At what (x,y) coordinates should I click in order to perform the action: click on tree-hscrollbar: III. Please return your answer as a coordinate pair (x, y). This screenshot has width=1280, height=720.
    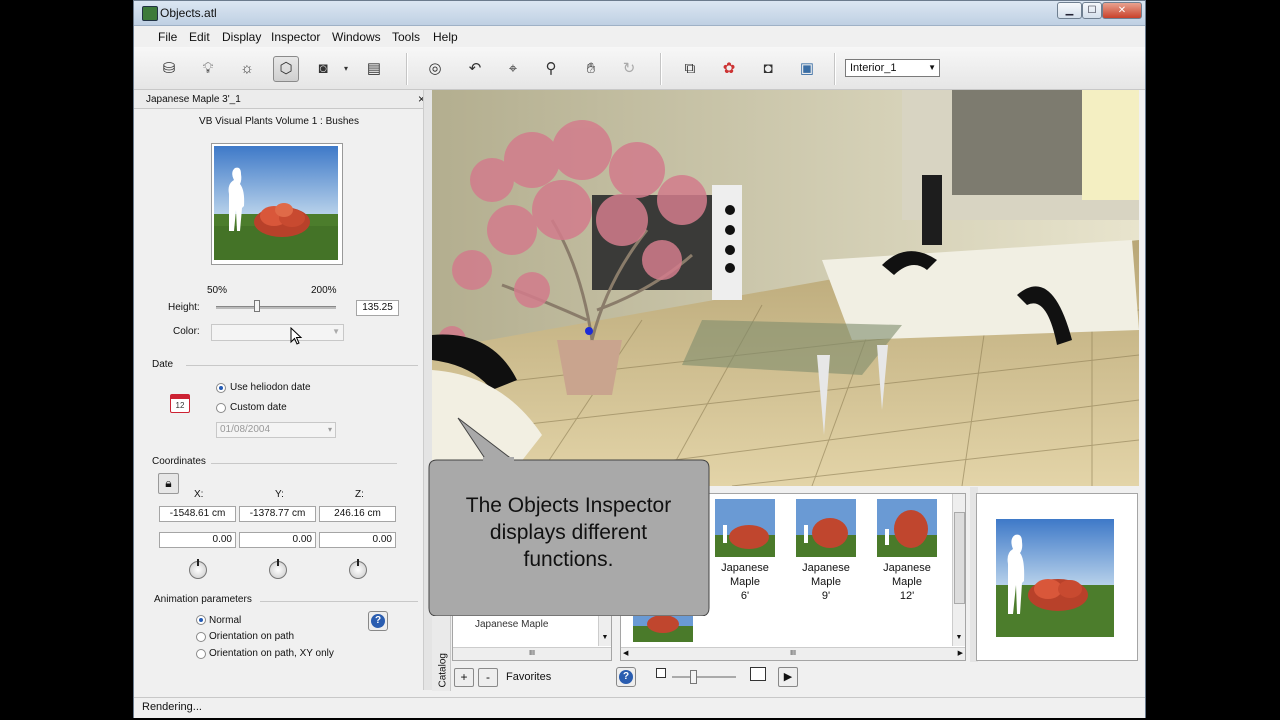
    Looking at the image, I should click on (532, 653).